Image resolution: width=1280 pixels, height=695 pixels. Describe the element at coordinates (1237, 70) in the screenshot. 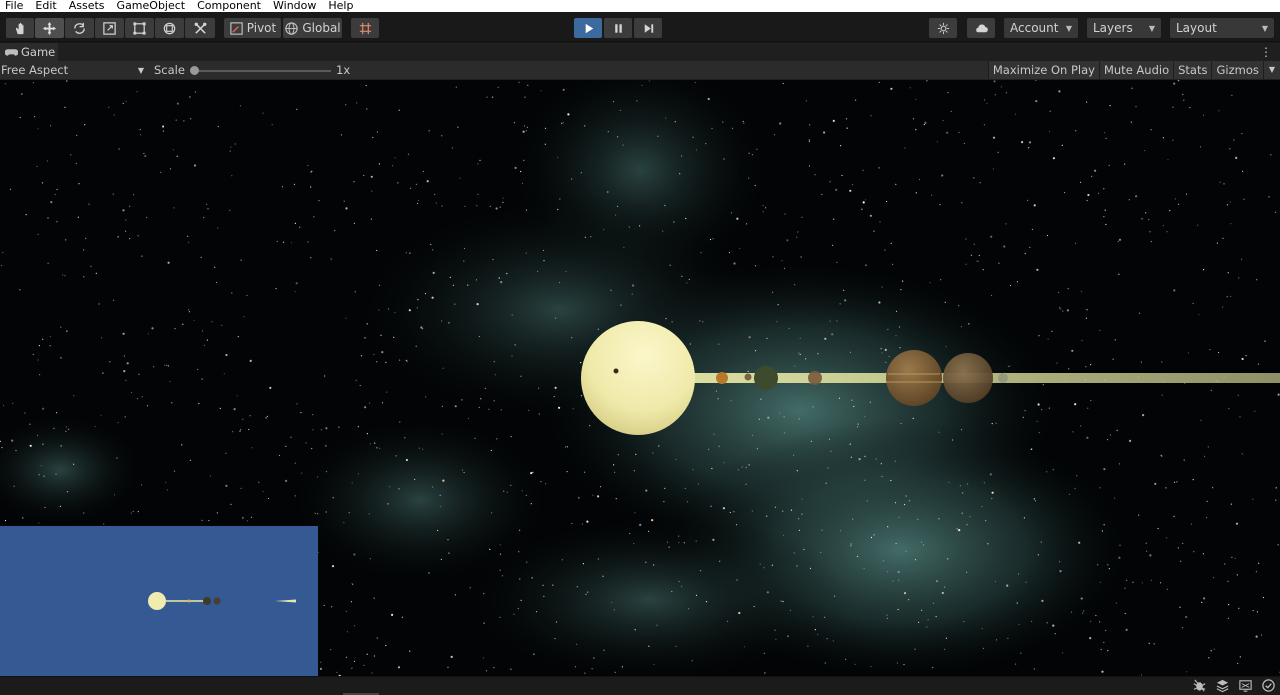

I see `gizmos-toggle: Gizmos` at that location.